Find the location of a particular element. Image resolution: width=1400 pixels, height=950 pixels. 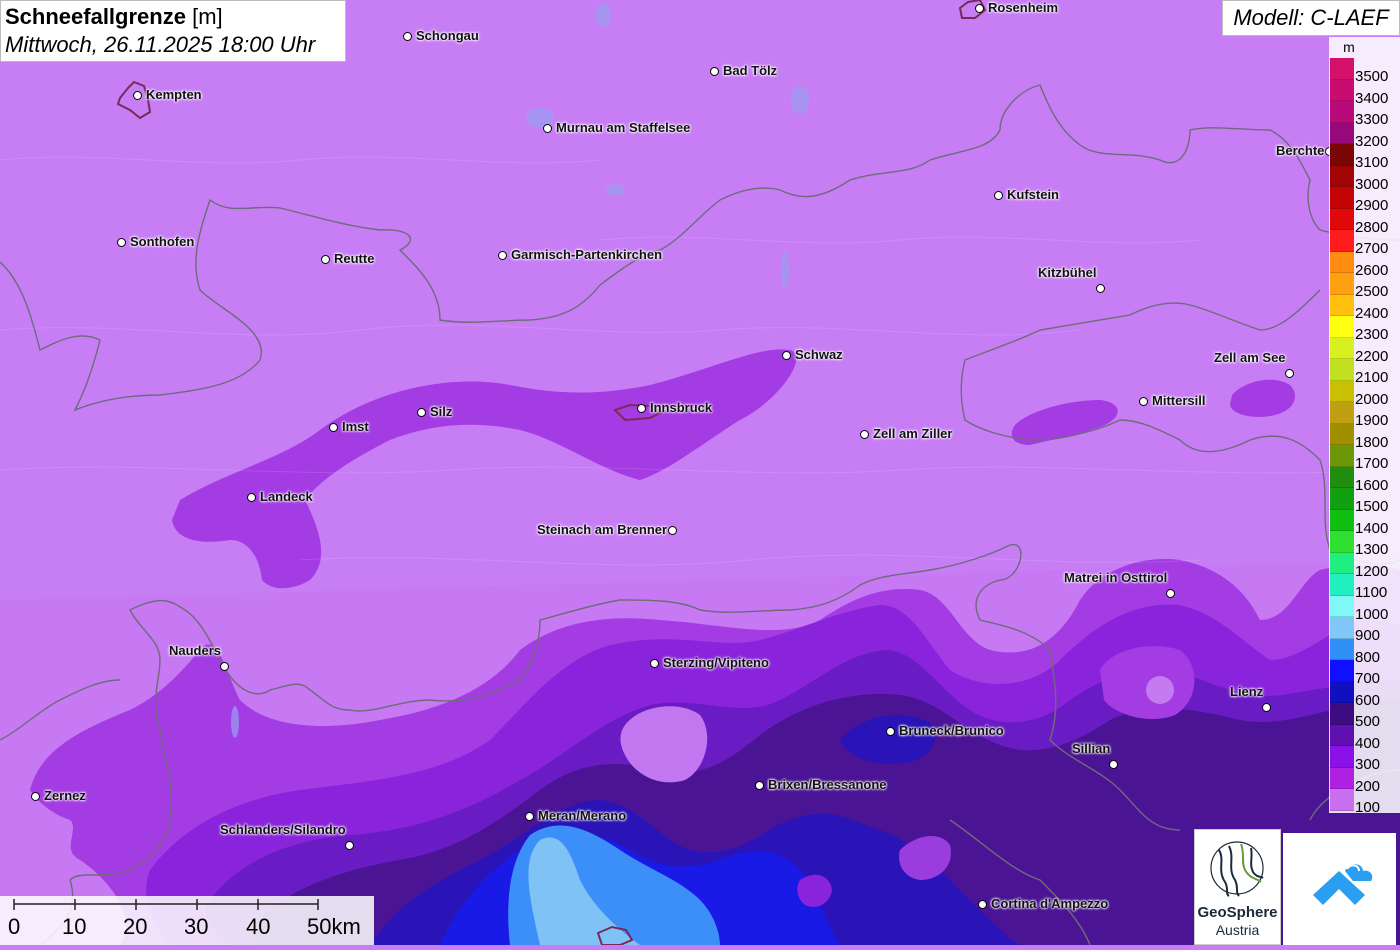

city-label: Murnau am Staffelsee is located at coordinates (623, 127).